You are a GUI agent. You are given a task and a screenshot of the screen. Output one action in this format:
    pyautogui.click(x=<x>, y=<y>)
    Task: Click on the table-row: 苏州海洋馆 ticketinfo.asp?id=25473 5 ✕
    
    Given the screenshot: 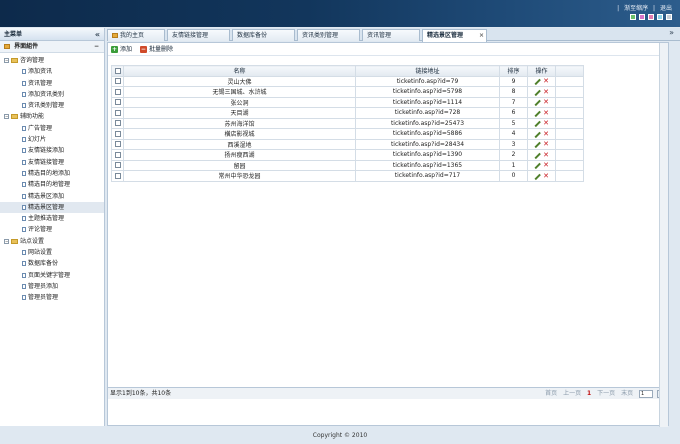 What is the action you would take?
    pyautogui.click(x=347, y=123)
    